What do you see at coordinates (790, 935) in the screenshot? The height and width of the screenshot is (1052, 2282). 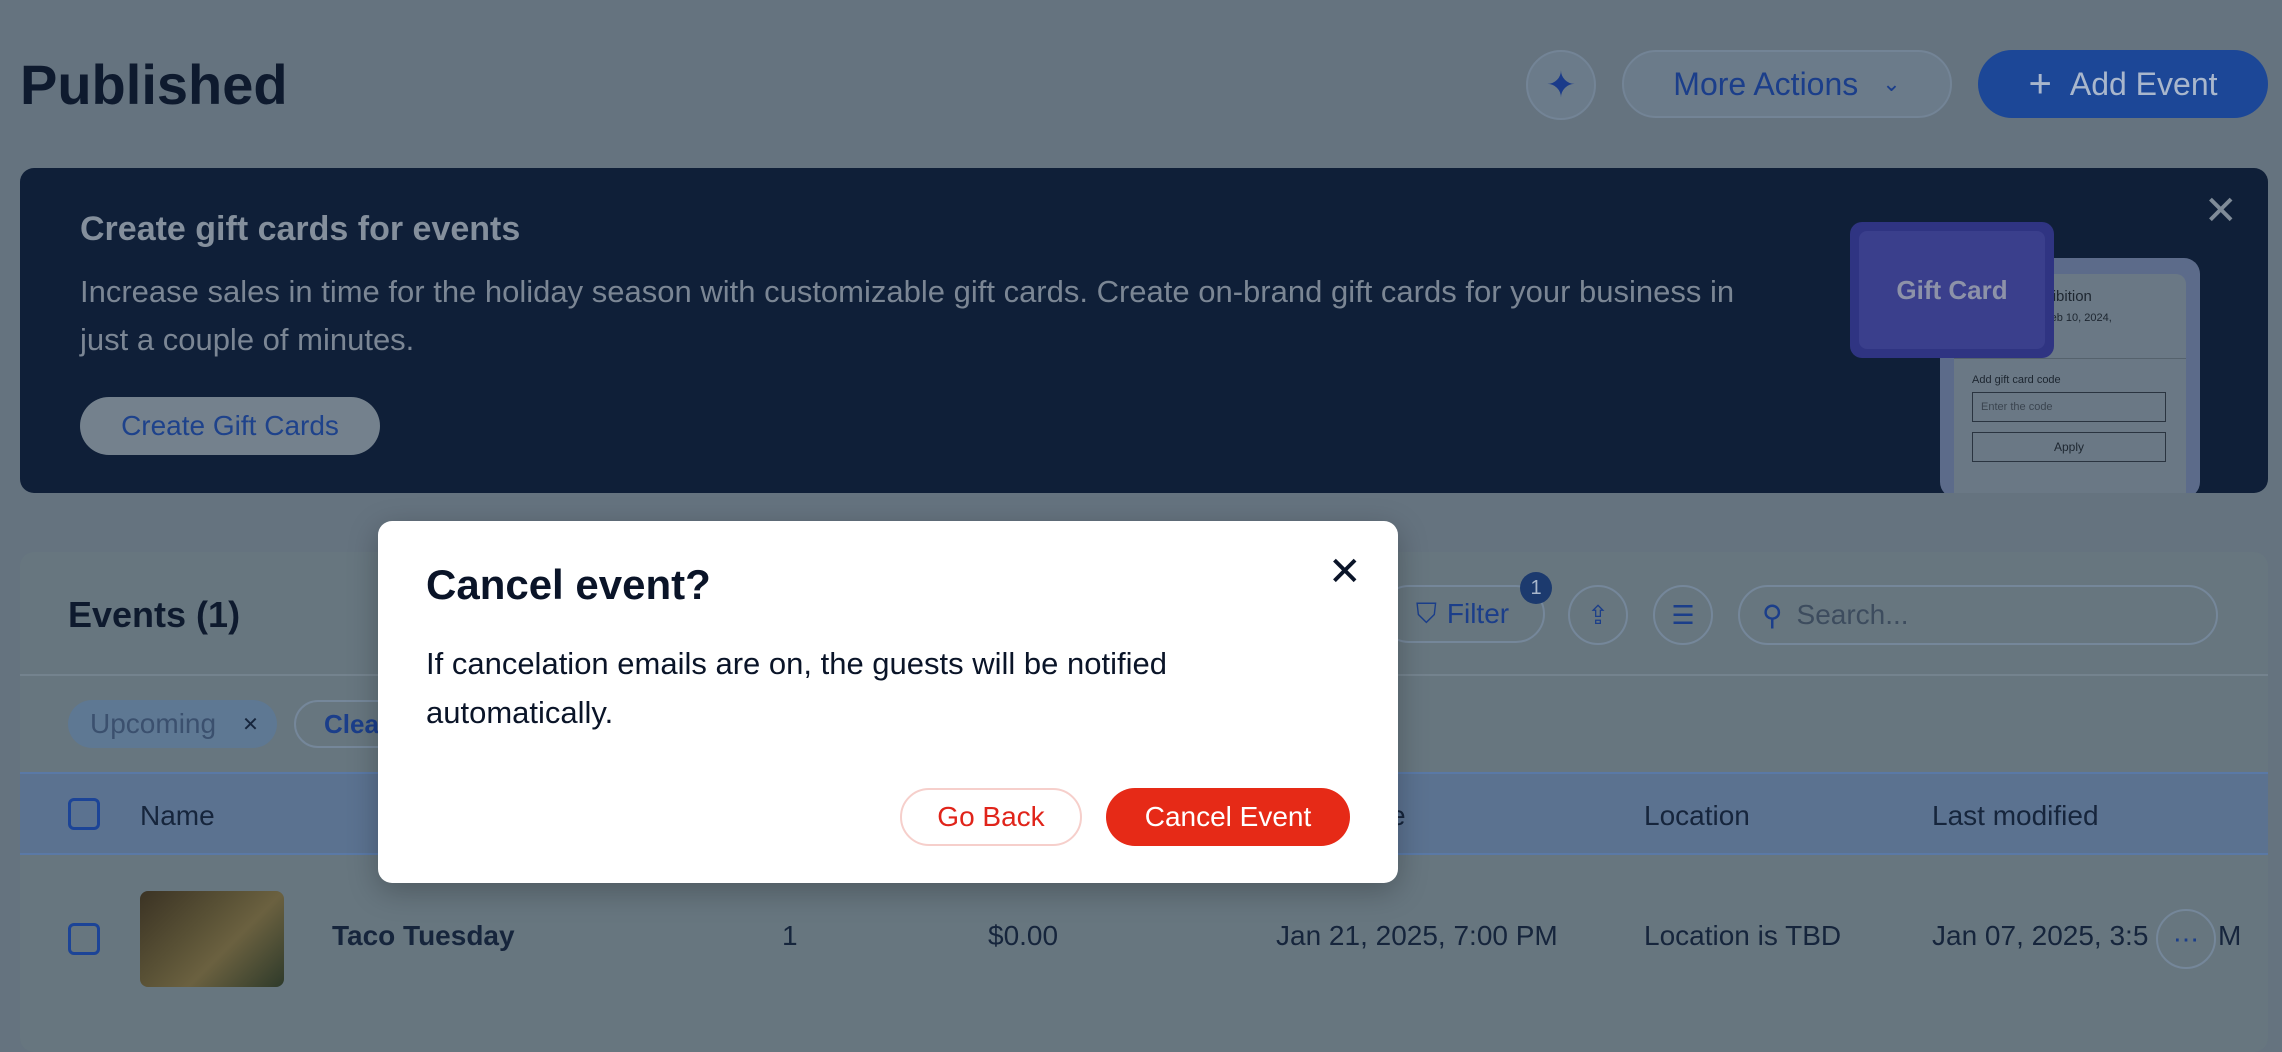 I see `event-count: 1` at bounding box center [790, 935].